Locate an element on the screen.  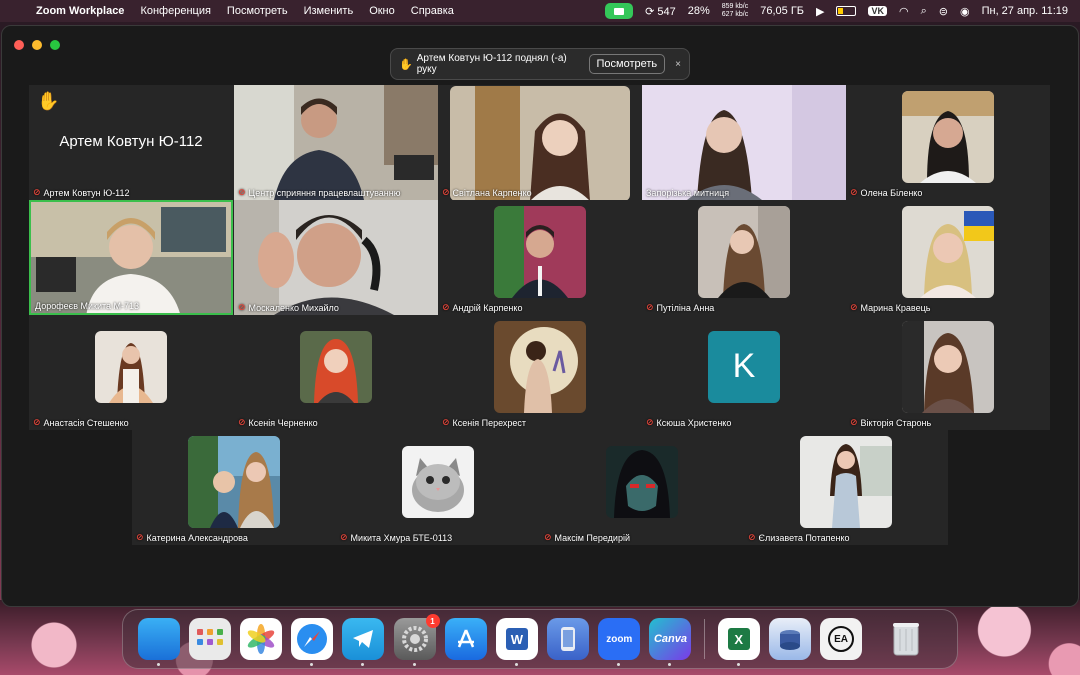
sync-icon: ⟳ 547 is located at coordinates (660, 11).